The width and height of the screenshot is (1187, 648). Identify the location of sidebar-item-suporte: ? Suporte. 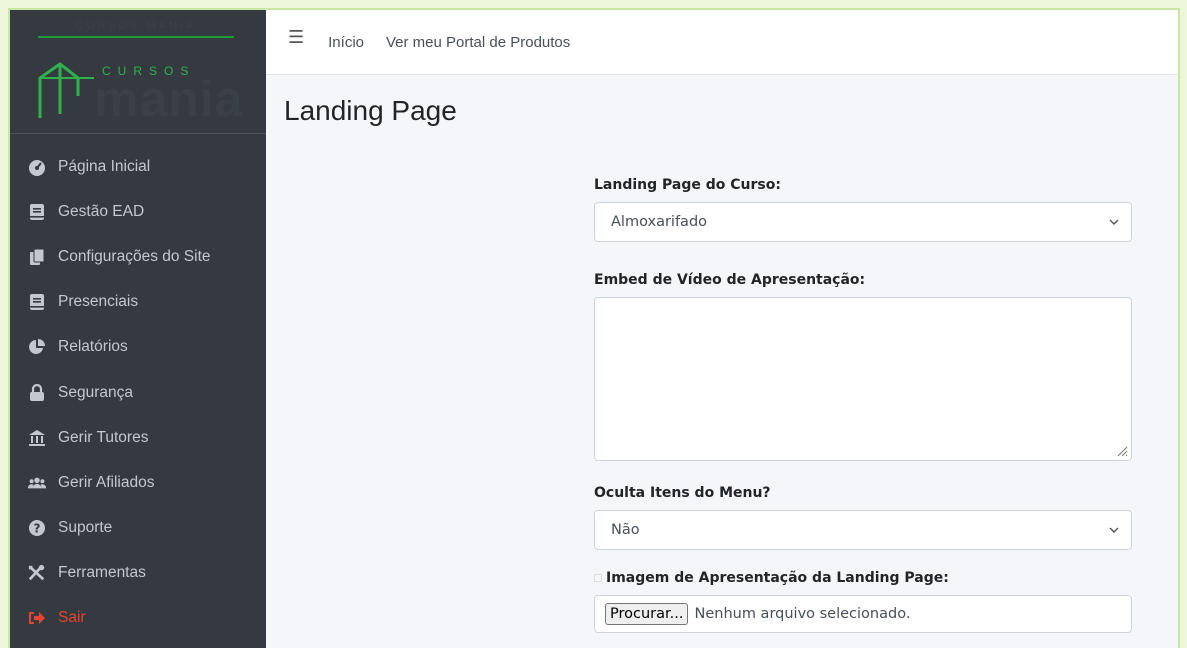
(138, 528).